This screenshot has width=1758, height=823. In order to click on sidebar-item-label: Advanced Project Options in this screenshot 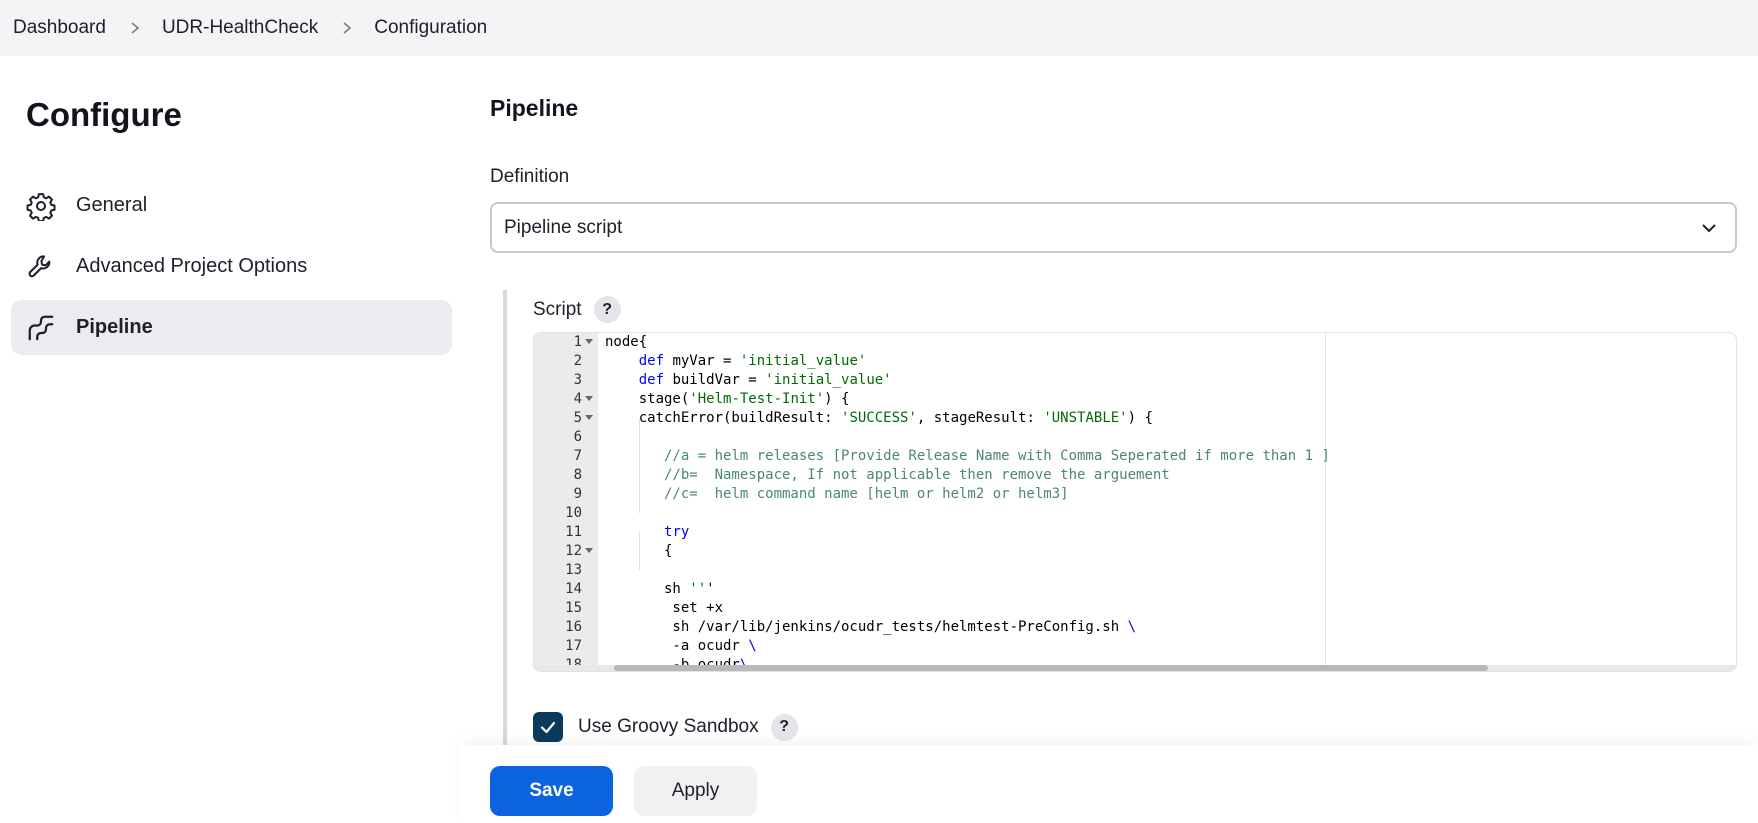, I will do `click(192, 266)`.